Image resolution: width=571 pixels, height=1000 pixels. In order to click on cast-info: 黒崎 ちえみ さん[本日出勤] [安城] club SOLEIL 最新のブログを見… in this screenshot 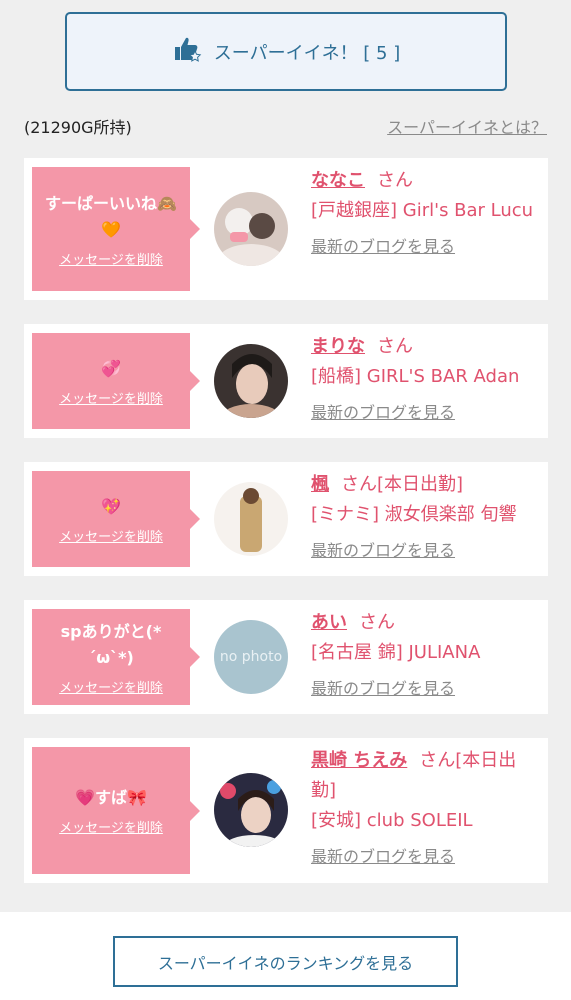, I will do `click(422, 806)`.